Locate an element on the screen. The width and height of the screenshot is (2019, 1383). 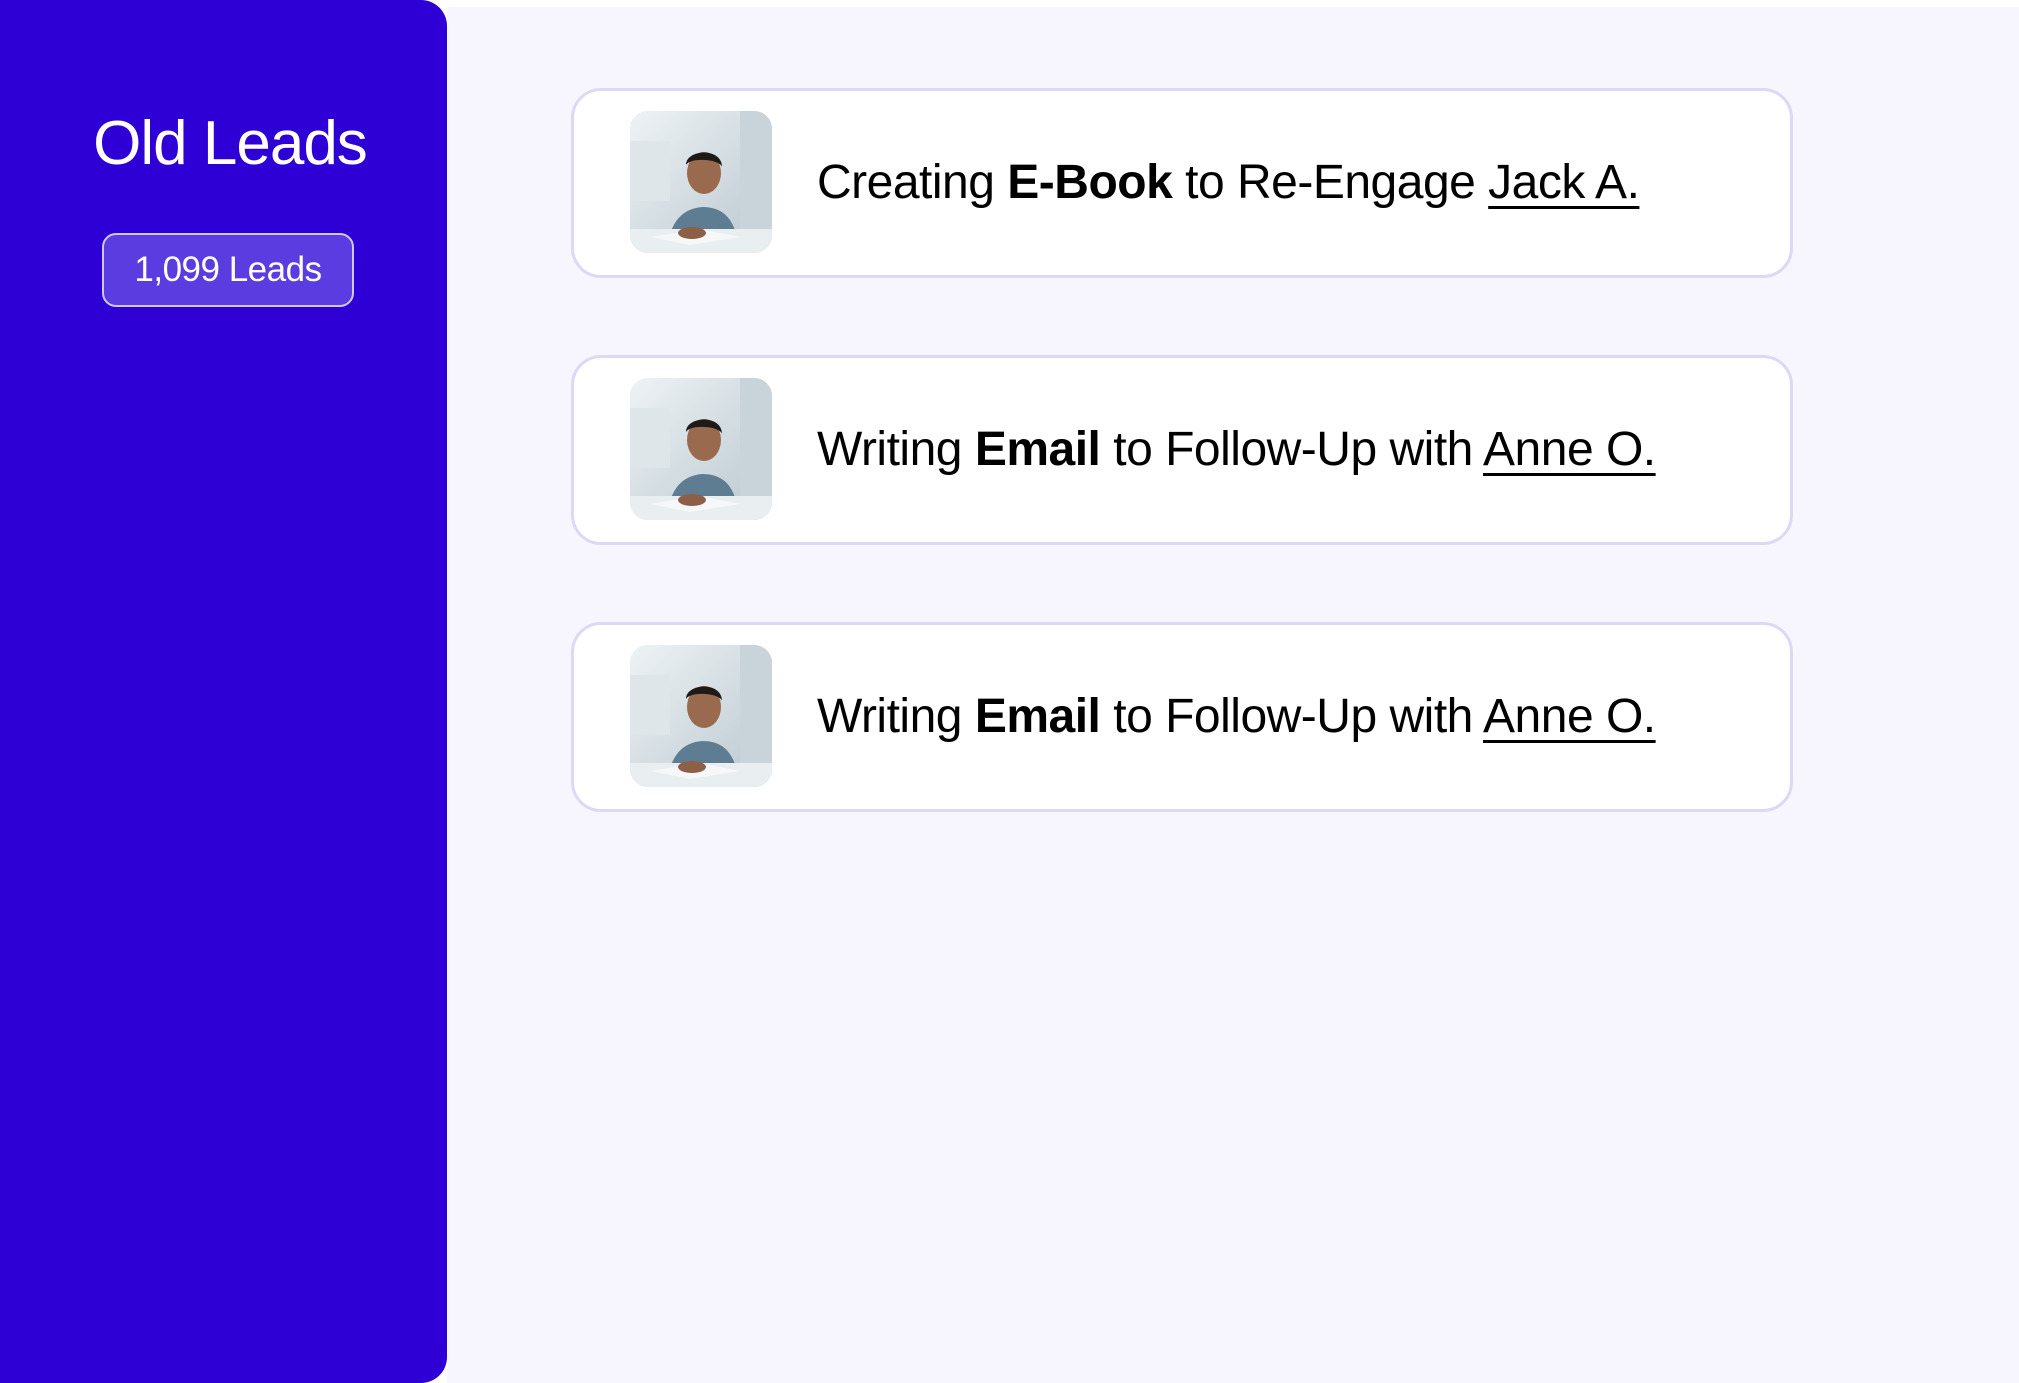
task-purpose: to Re-Engage is located at coordinates (1330, 182).